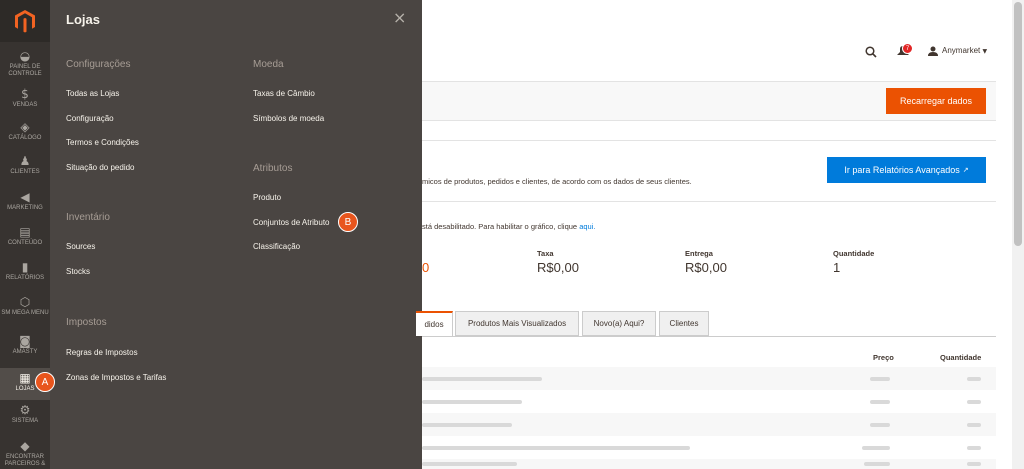 This screenshot has height=469, width=1024. What do you see at coordinates (1018, 124) in the screenshot?
I see `page-scrollbar-thumb` at bounding box center [1018, 124].